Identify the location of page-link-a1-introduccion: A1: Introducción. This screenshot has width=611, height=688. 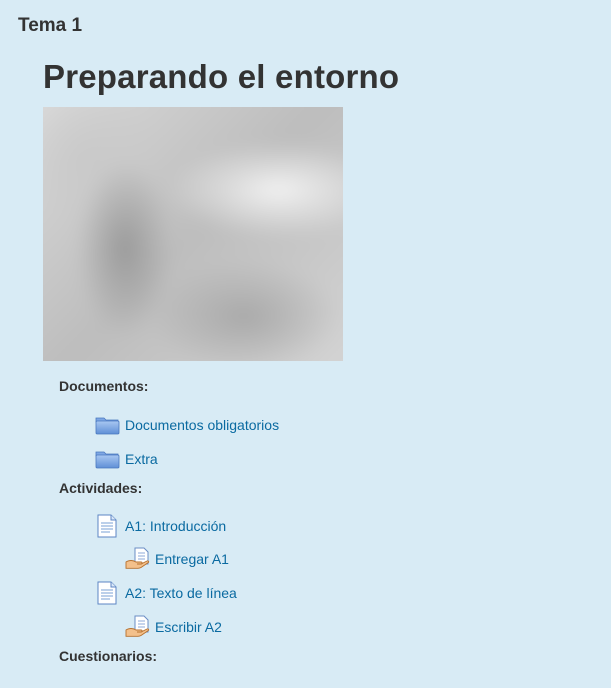
(160, 526).